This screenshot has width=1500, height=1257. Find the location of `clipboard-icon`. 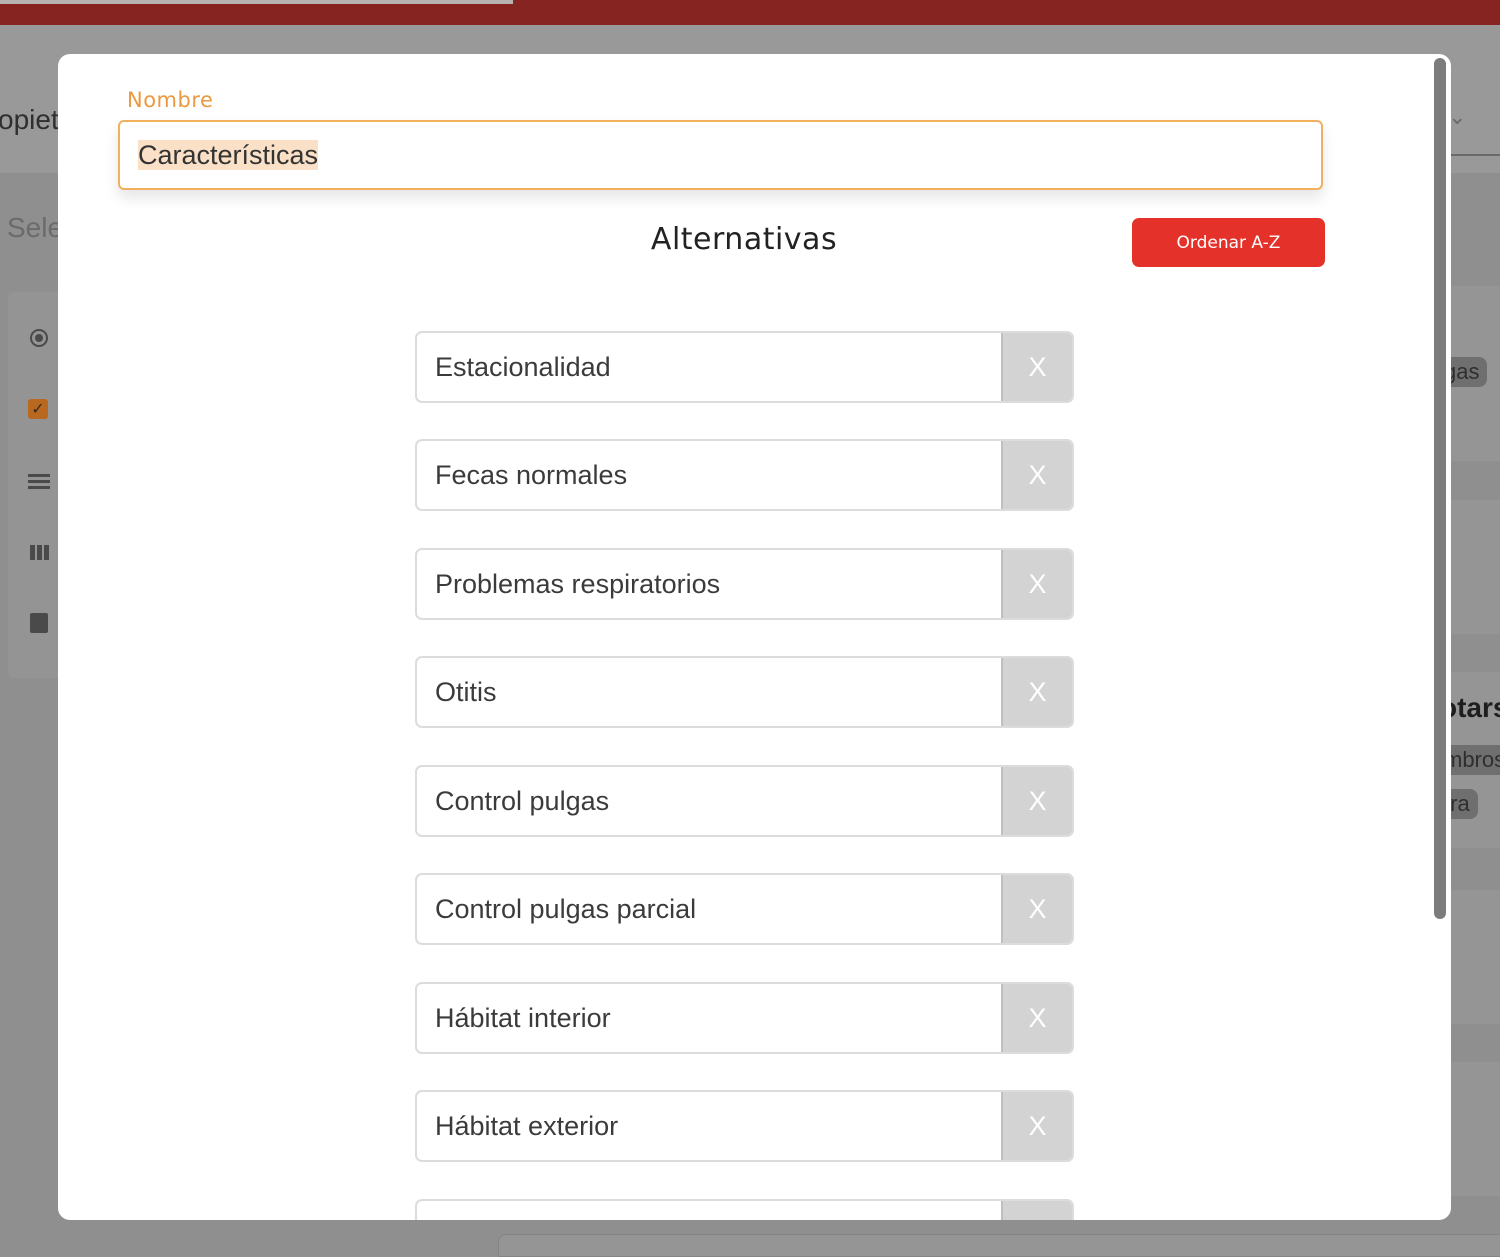

clipboard-icon is located at coordinates (39, 623).